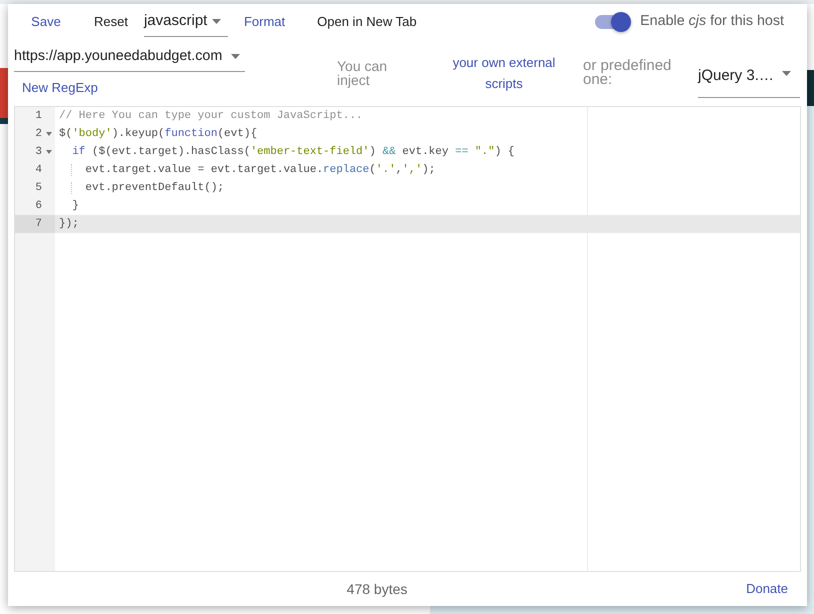 This screenshot has height=614, width=814. What do you see at coordinates (367, 22) in the screenshot?
I see `toolbar-button: Open in New Tab` at bounding box center [367, 22].